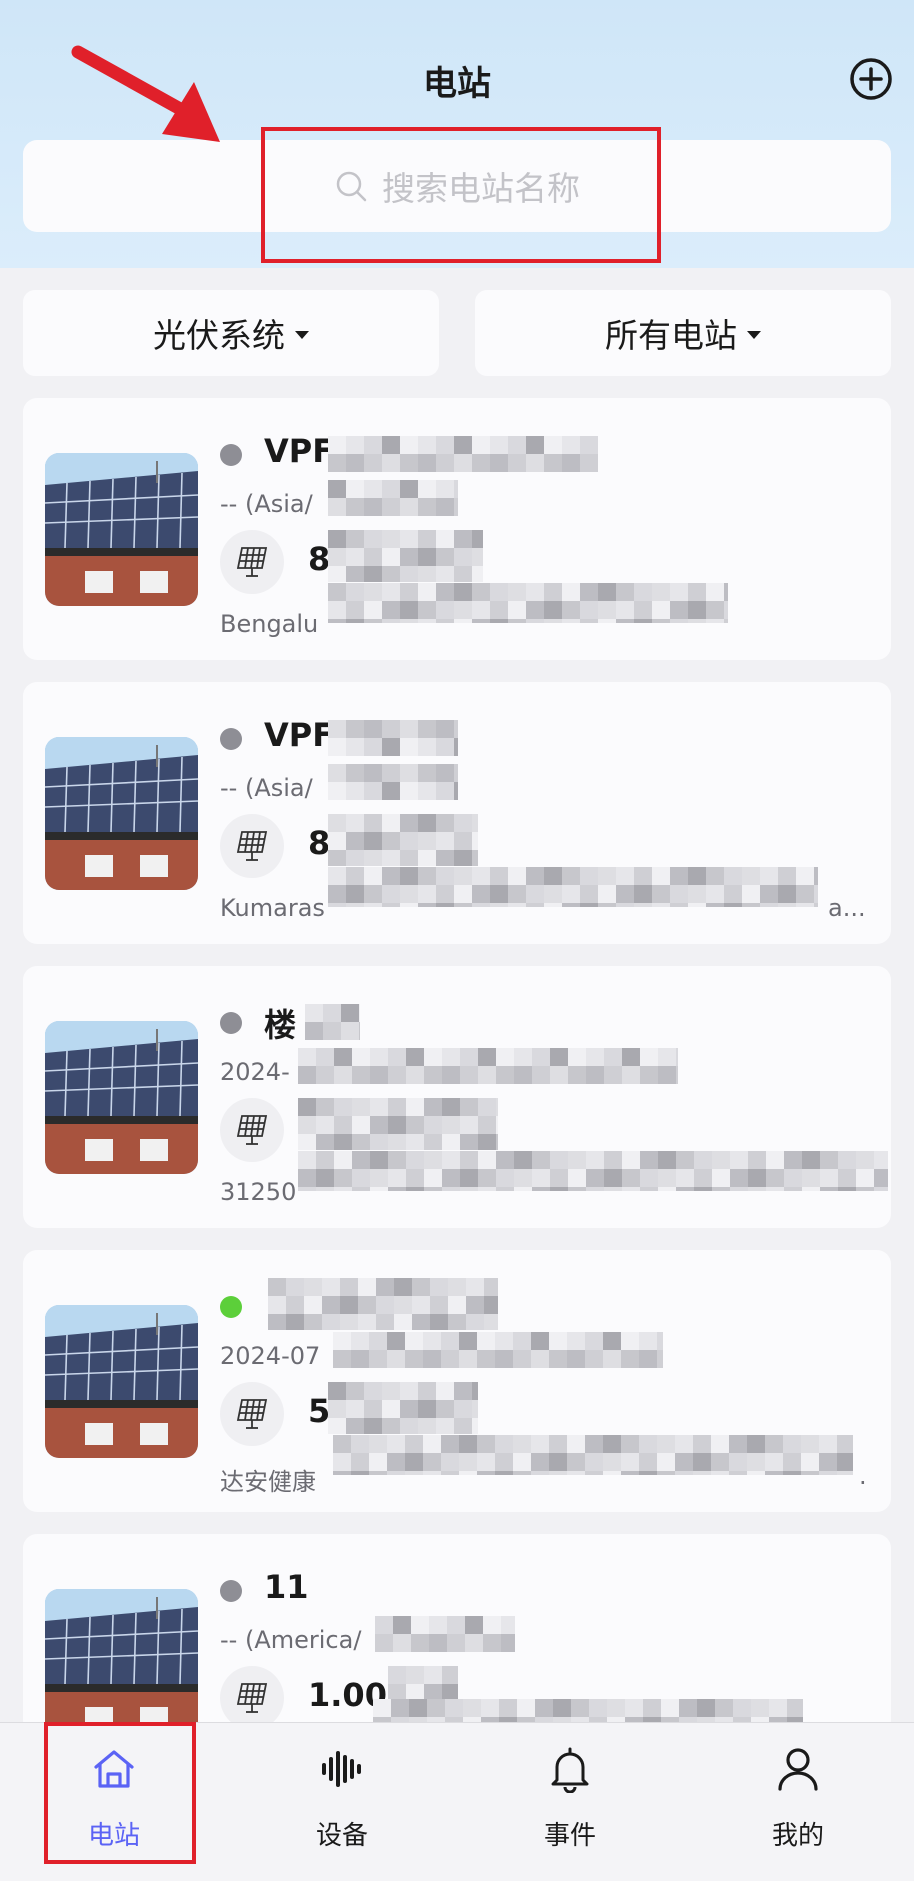 The height and width of the screenshot is (1881, 914). Describe the element at coordinates (457, 1097) in the screenshot. I see `station-card: 楼 2024- 31250` at that location.